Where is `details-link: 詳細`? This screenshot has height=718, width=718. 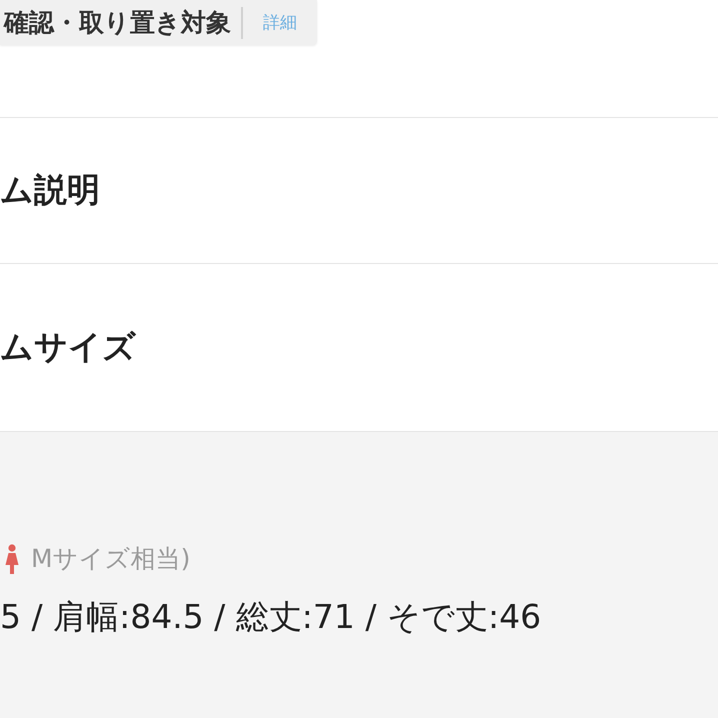 details-link: 詳細 is located at coordinates (270, 22).